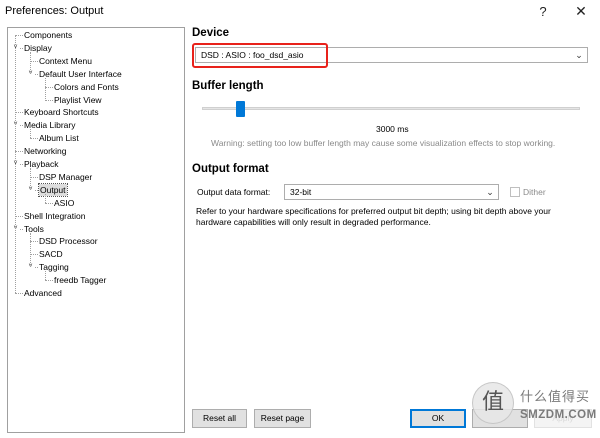 Image resolution: width=600 pixels, height=438 pixels. I want to click on tree-item-label: SACD, so click(51, 254).